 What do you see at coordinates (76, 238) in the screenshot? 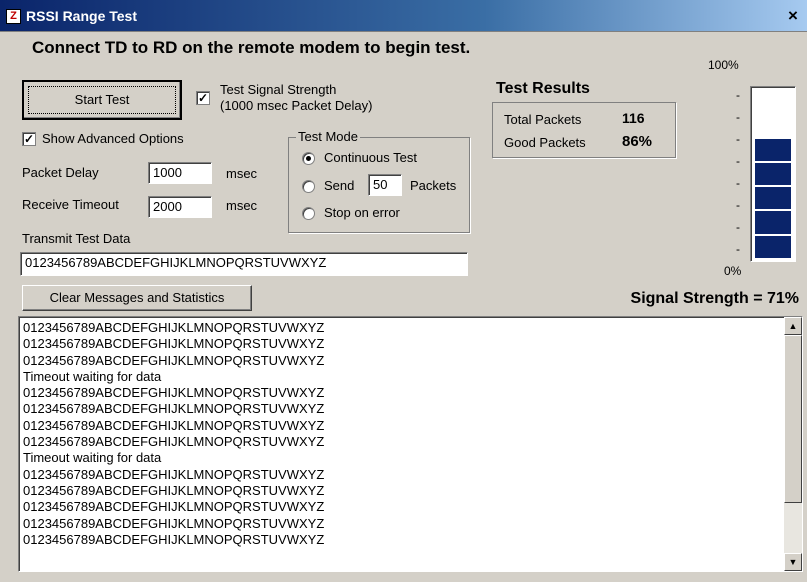
I see `transmit-data-label: Transmit Test Data` at bounding box center [76, 238].